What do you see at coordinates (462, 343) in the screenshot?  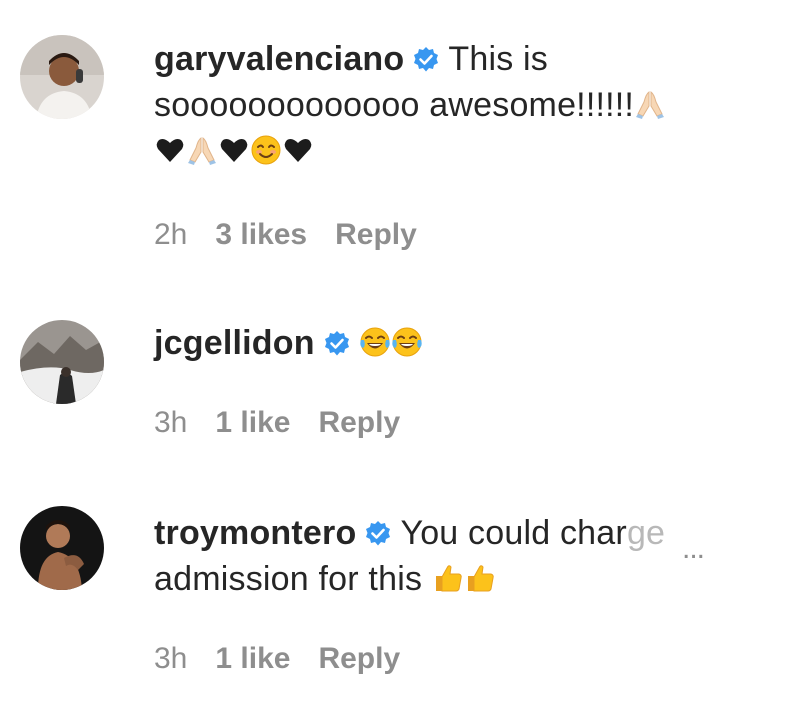 I see `comment-body: jcgellidon` at bounding box center [462, 343].